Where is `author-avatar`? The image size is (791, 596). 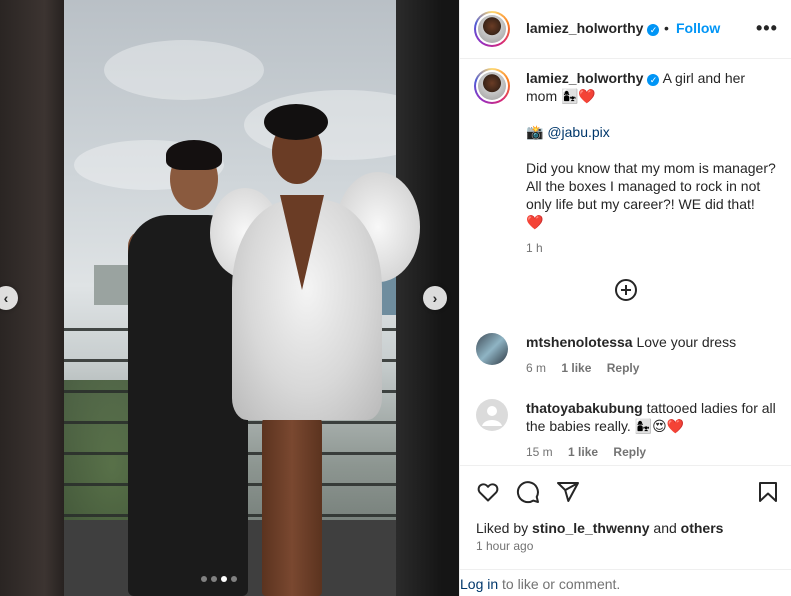 author-avatar is located at coordinates (492, 29).